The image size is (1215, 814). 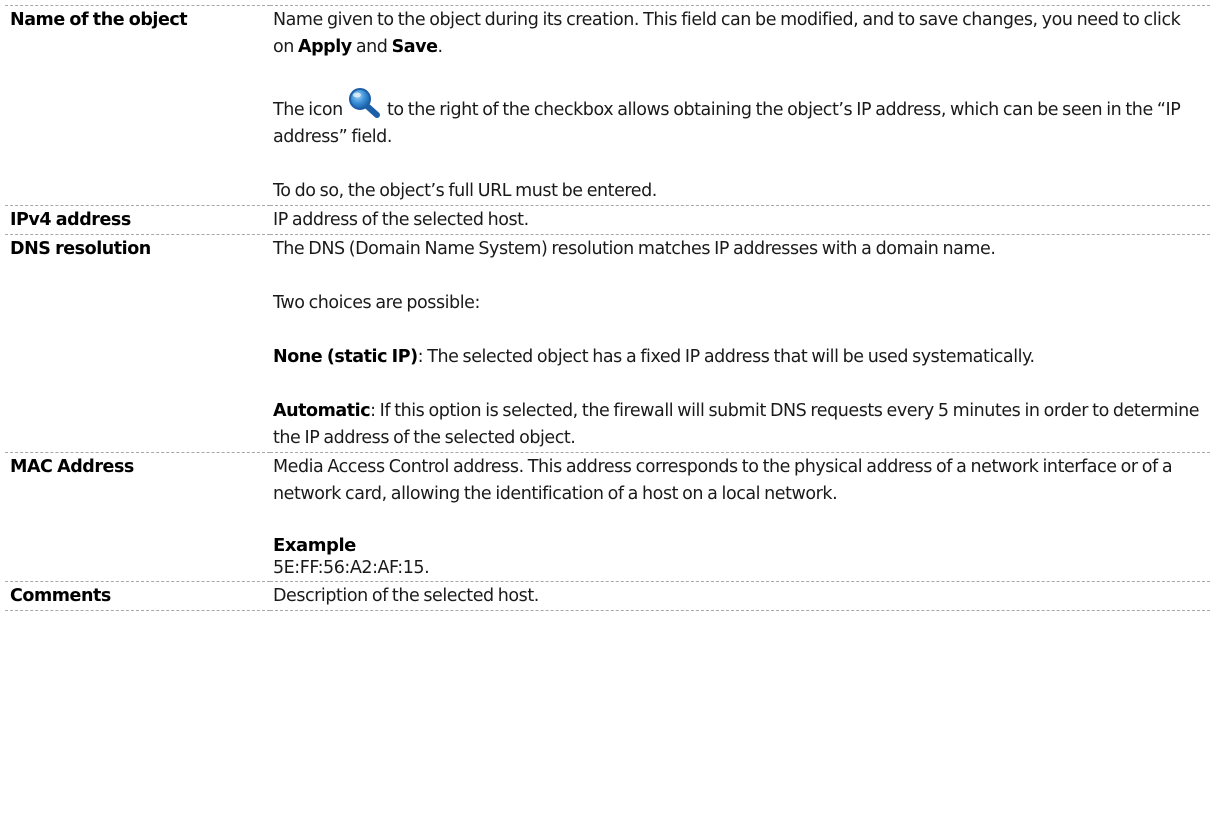 I want to click on term-comments: Comments, so click(x=60, y=596).